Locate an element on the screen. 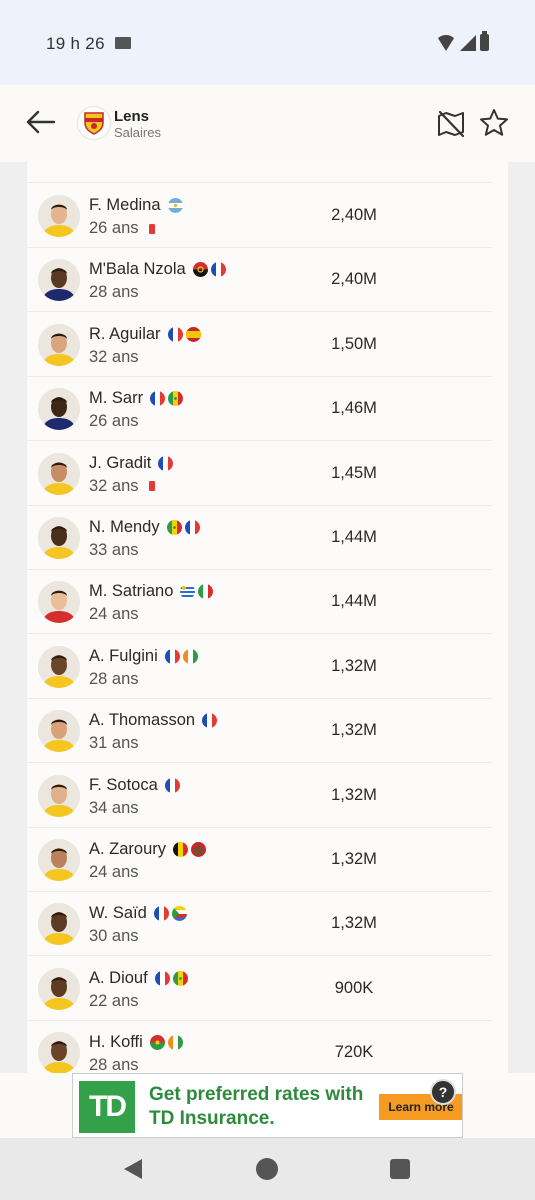  player-age-line: 30 ans is located at coordinates (114, 936).